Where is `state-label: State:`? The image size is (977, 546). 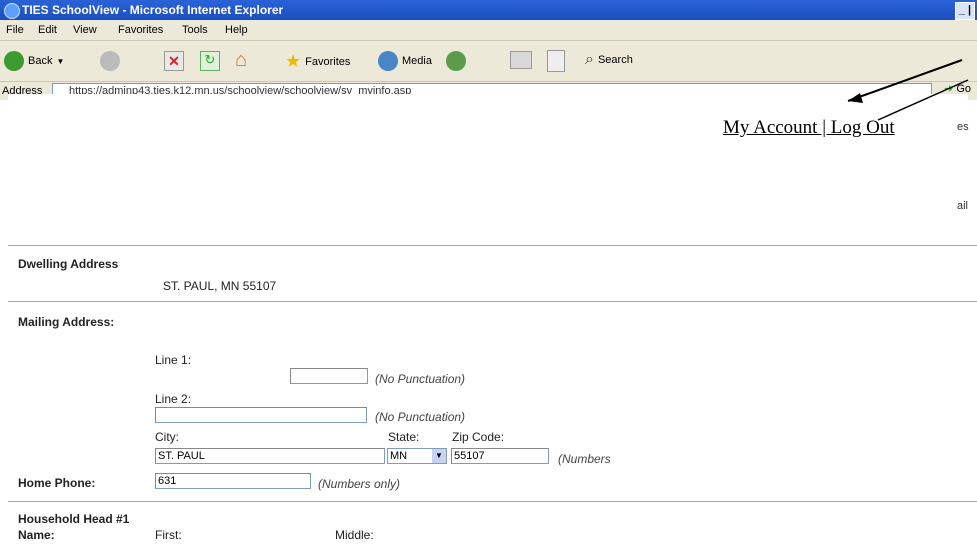 state-label: State: is located at coordinates (404, 437).